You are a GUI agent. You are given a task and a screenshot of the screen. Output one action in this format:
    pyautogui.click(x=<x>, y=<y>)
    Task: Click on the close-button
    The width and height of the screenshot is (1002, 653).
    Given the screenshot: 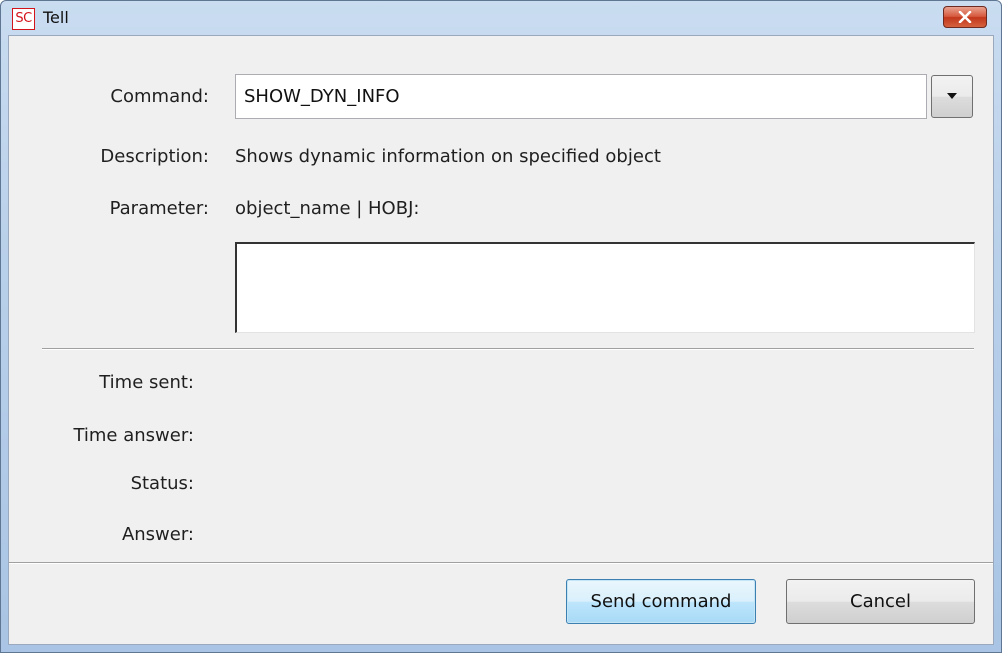 What is the action you would take?
    pyautogui.click(x=965, y=17)
    